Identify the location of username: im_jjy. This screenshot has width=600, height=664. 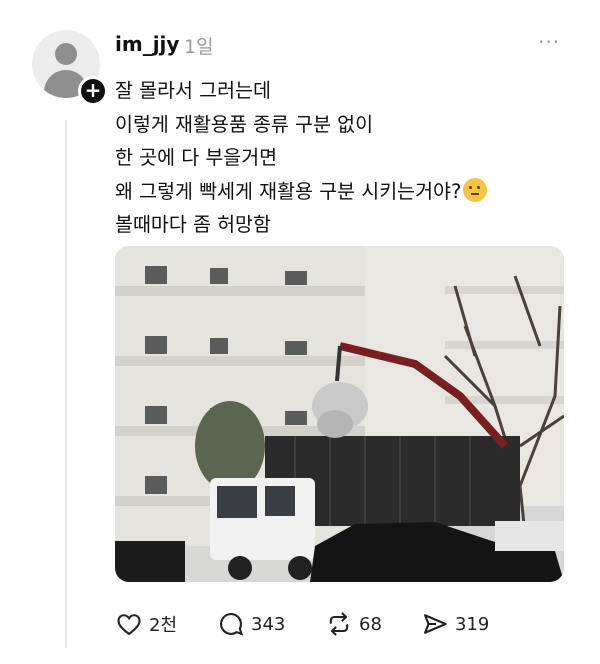
(147, 44).